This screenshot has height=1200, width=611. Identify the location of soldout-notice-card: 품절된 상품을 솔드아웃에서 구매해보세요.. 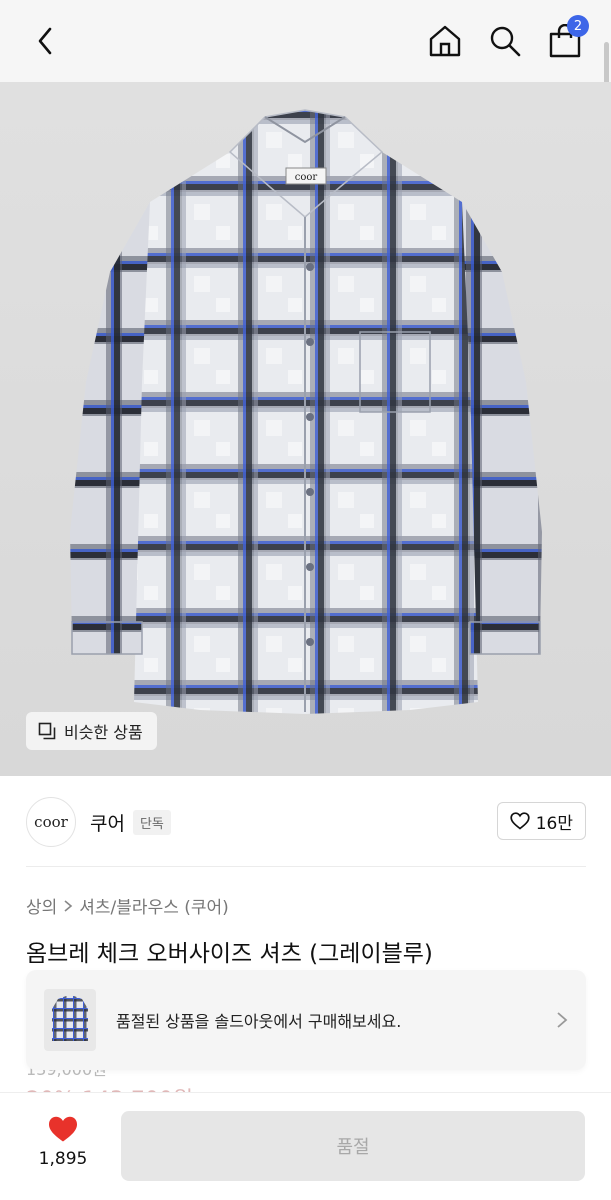
(306, 1020).